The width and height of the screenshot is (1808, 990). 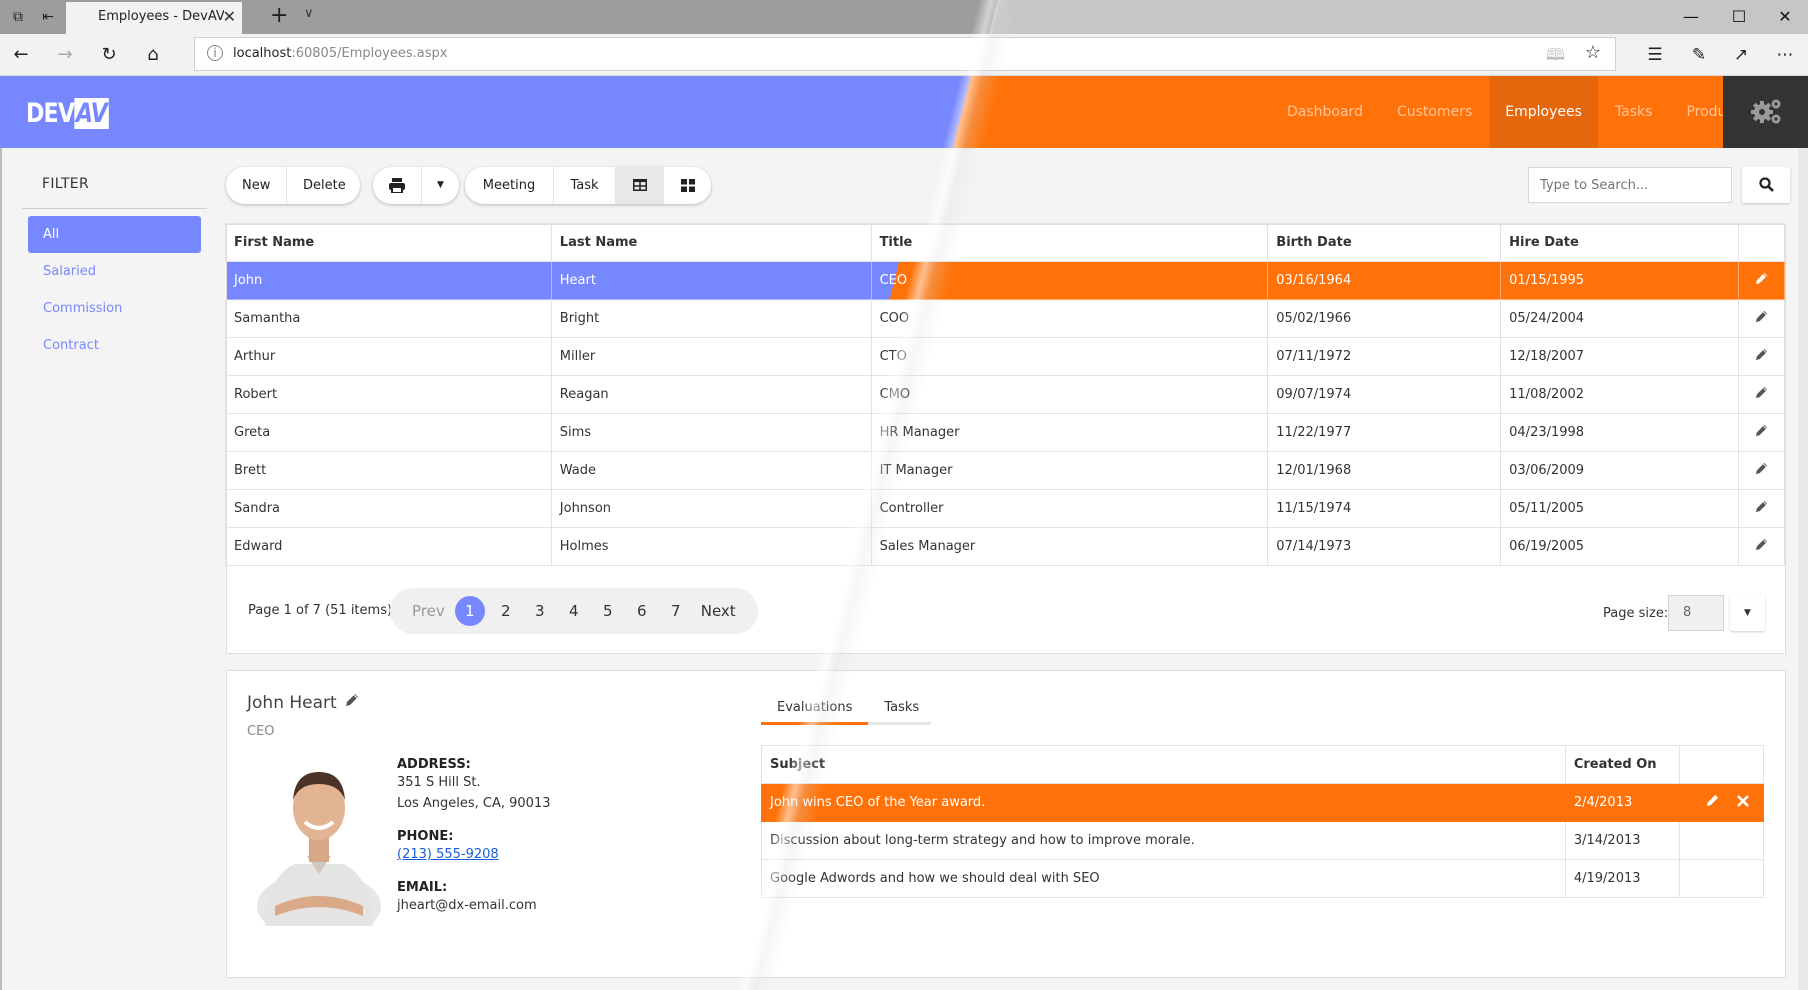 I want to click on new-button: New, so click(x=256, y=185).